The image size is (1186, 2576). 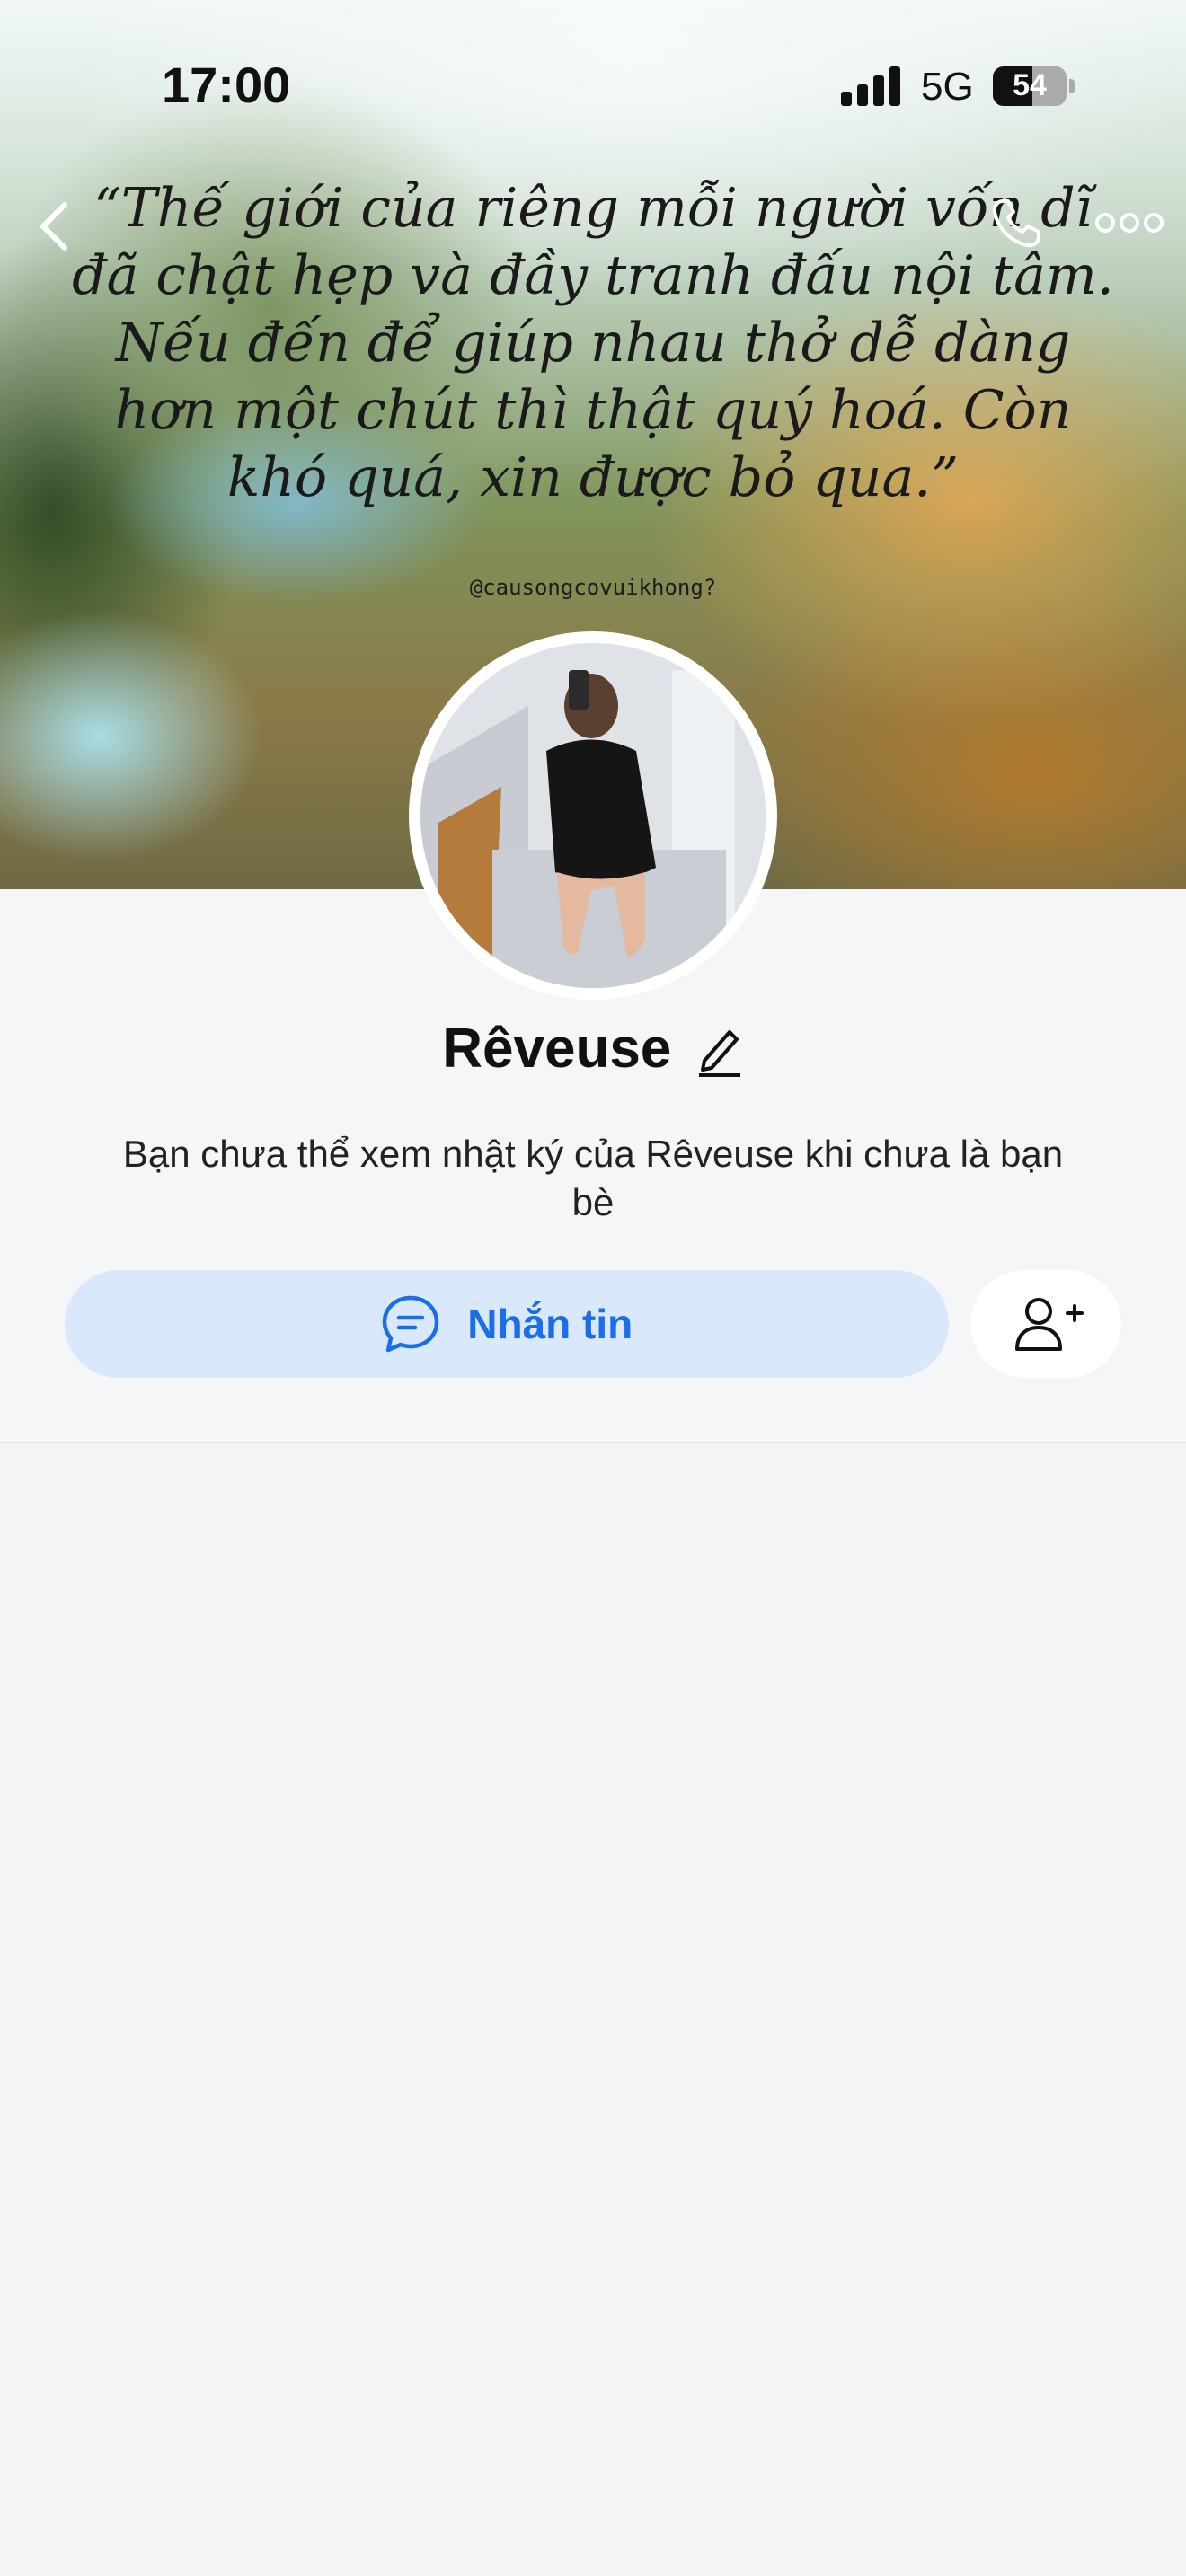 What do you see at coordinates (719, 1049) in the screenshot?
I see `pencil-icon` at bounding box center [719, 1049].